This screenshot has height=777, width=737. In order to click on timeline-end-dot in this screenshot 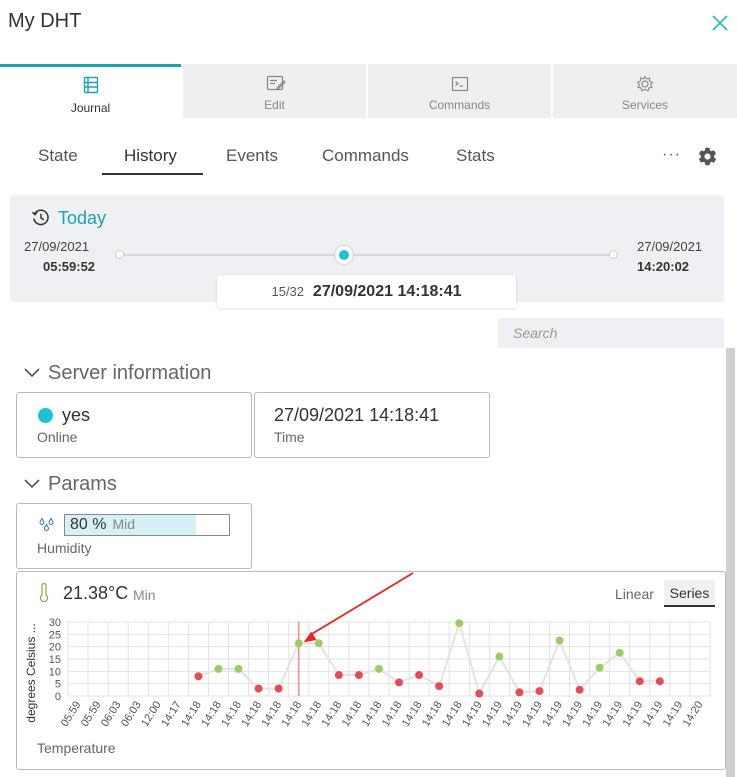, I will do `click(613, 254)`.